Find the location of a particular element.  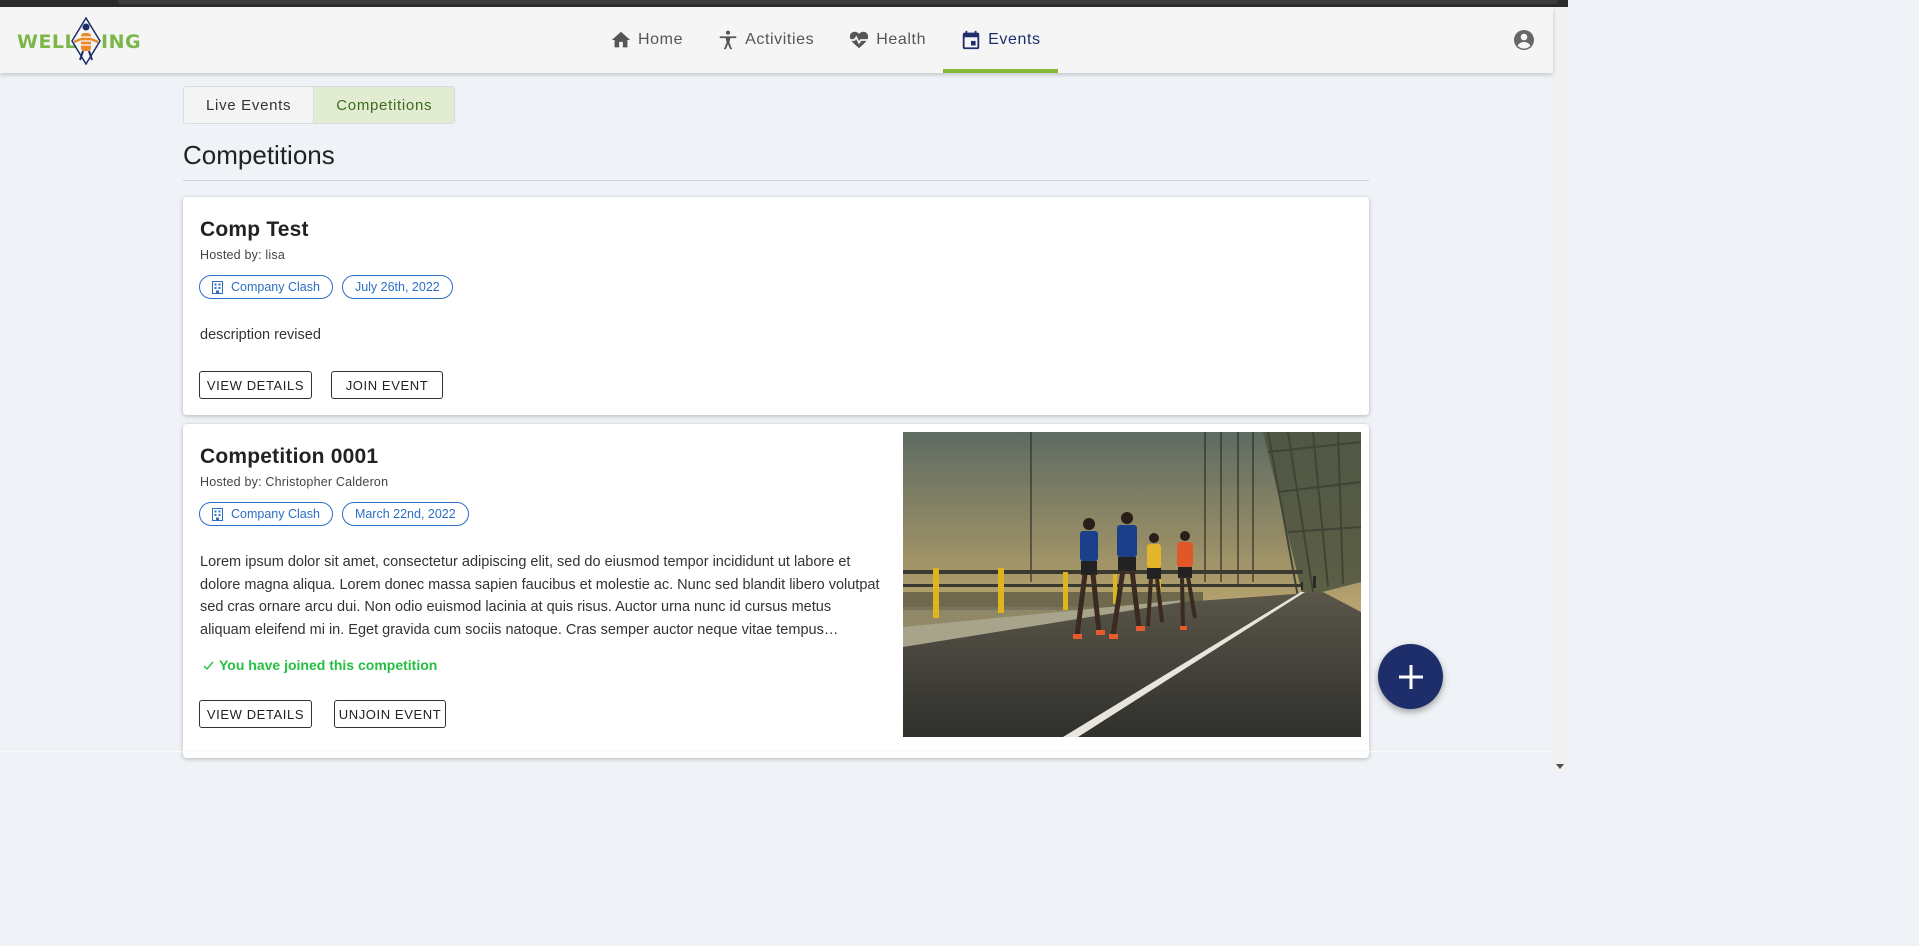

app-logo: WELL ING is located at coordinates (79, 41).